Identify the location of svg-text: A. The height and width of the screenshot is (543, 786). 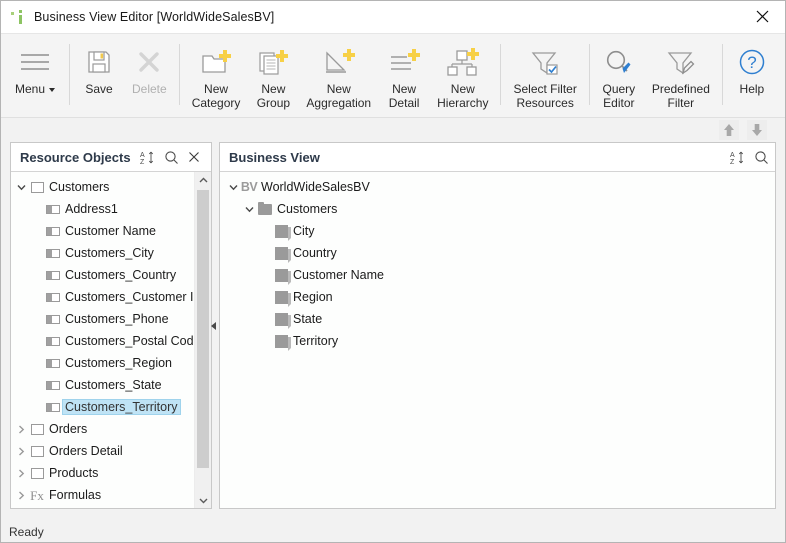
(732, 155).